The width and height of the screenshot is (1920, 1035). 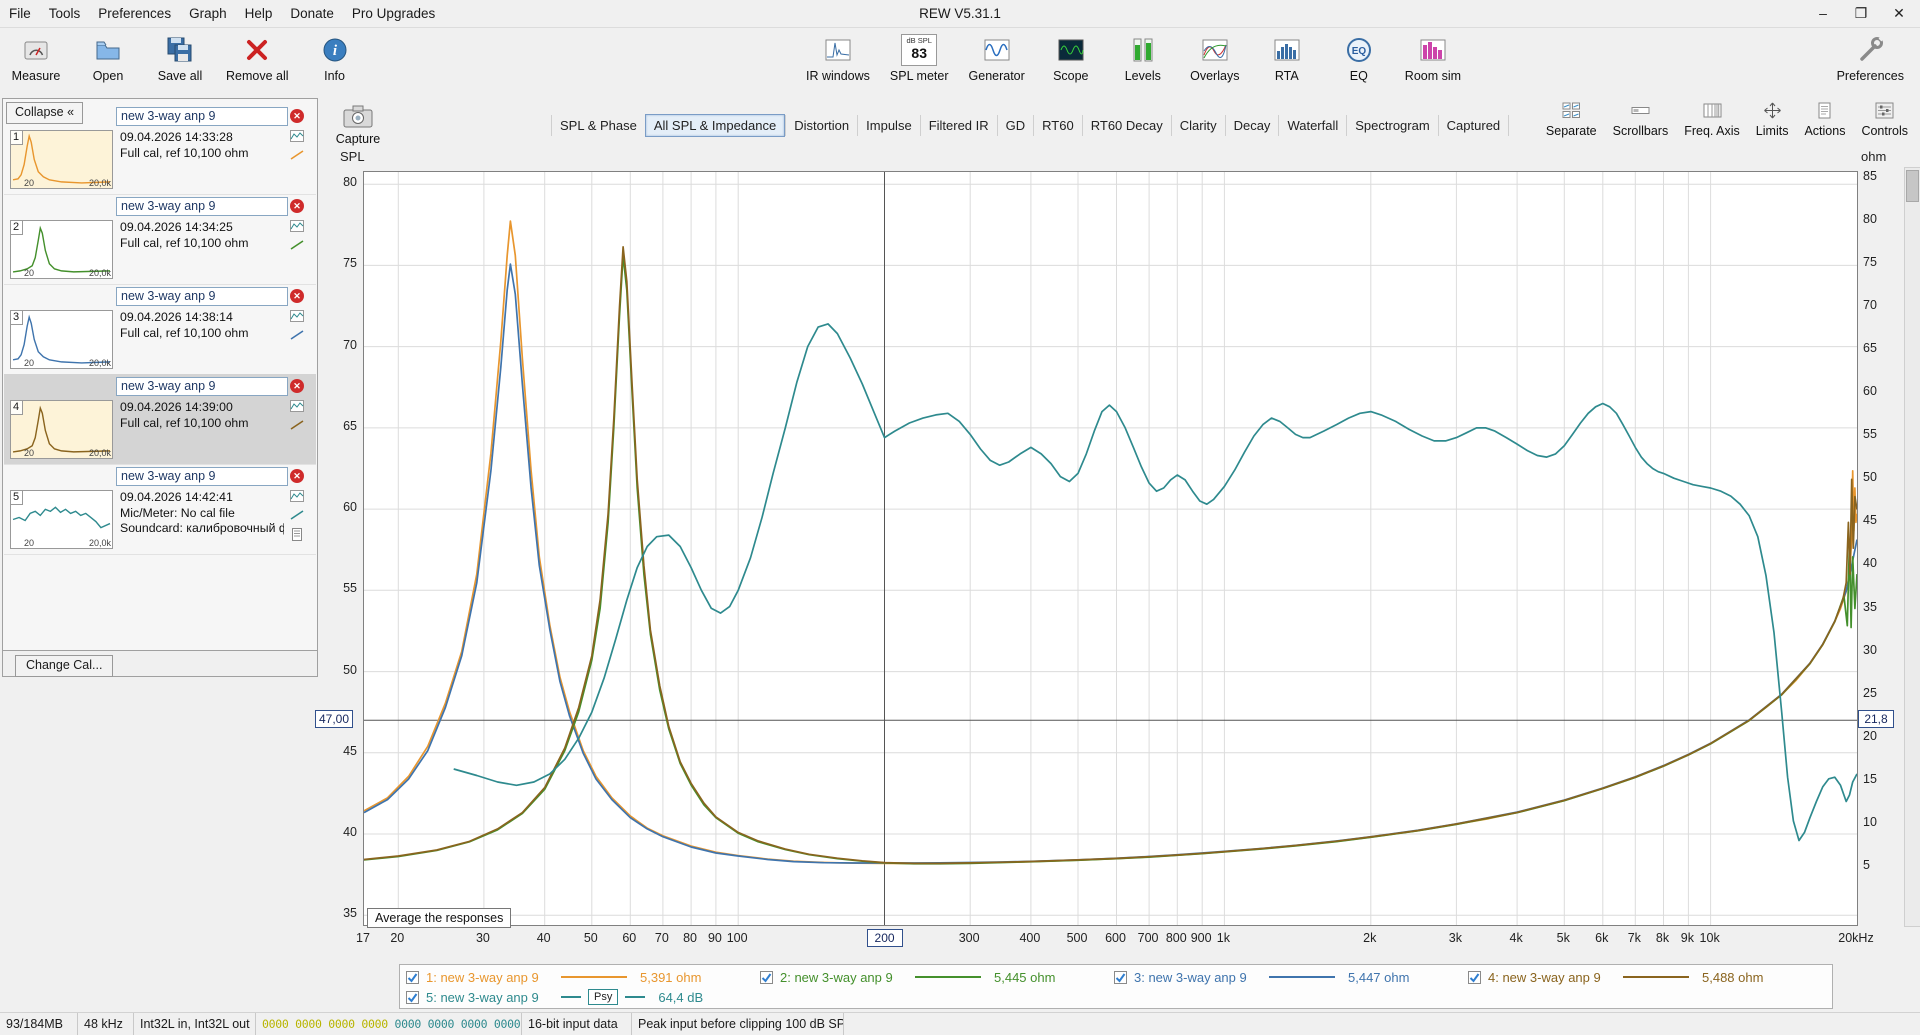 I want to click on actions-button: Actions, so click(x=1824, y=120).